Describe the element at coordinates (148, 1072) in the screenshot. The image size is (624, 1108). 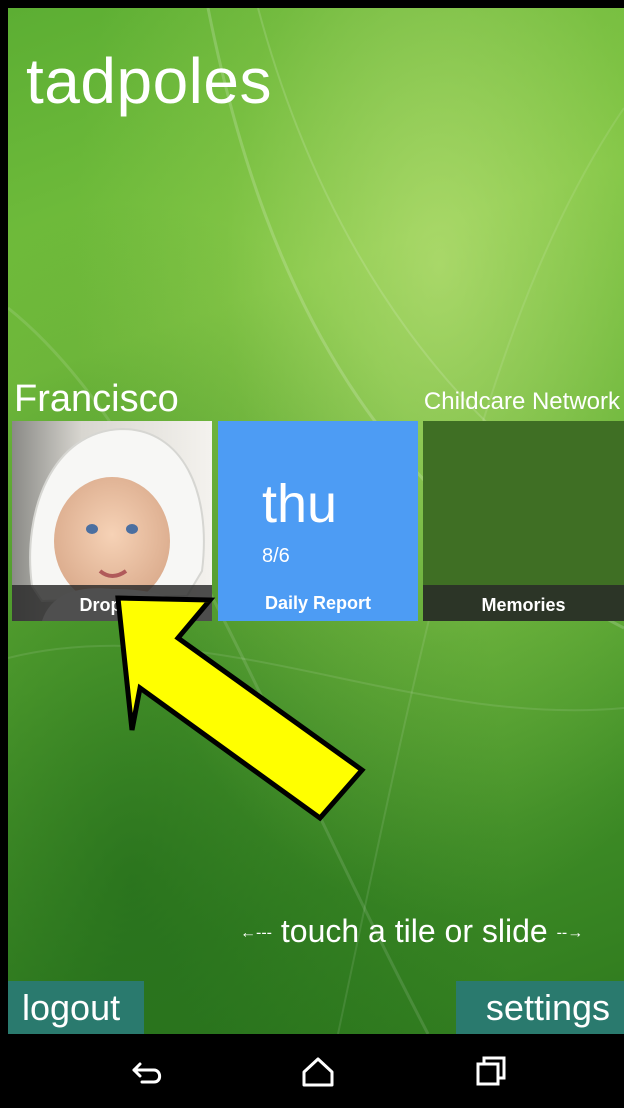
I see `back-icon` at that location.